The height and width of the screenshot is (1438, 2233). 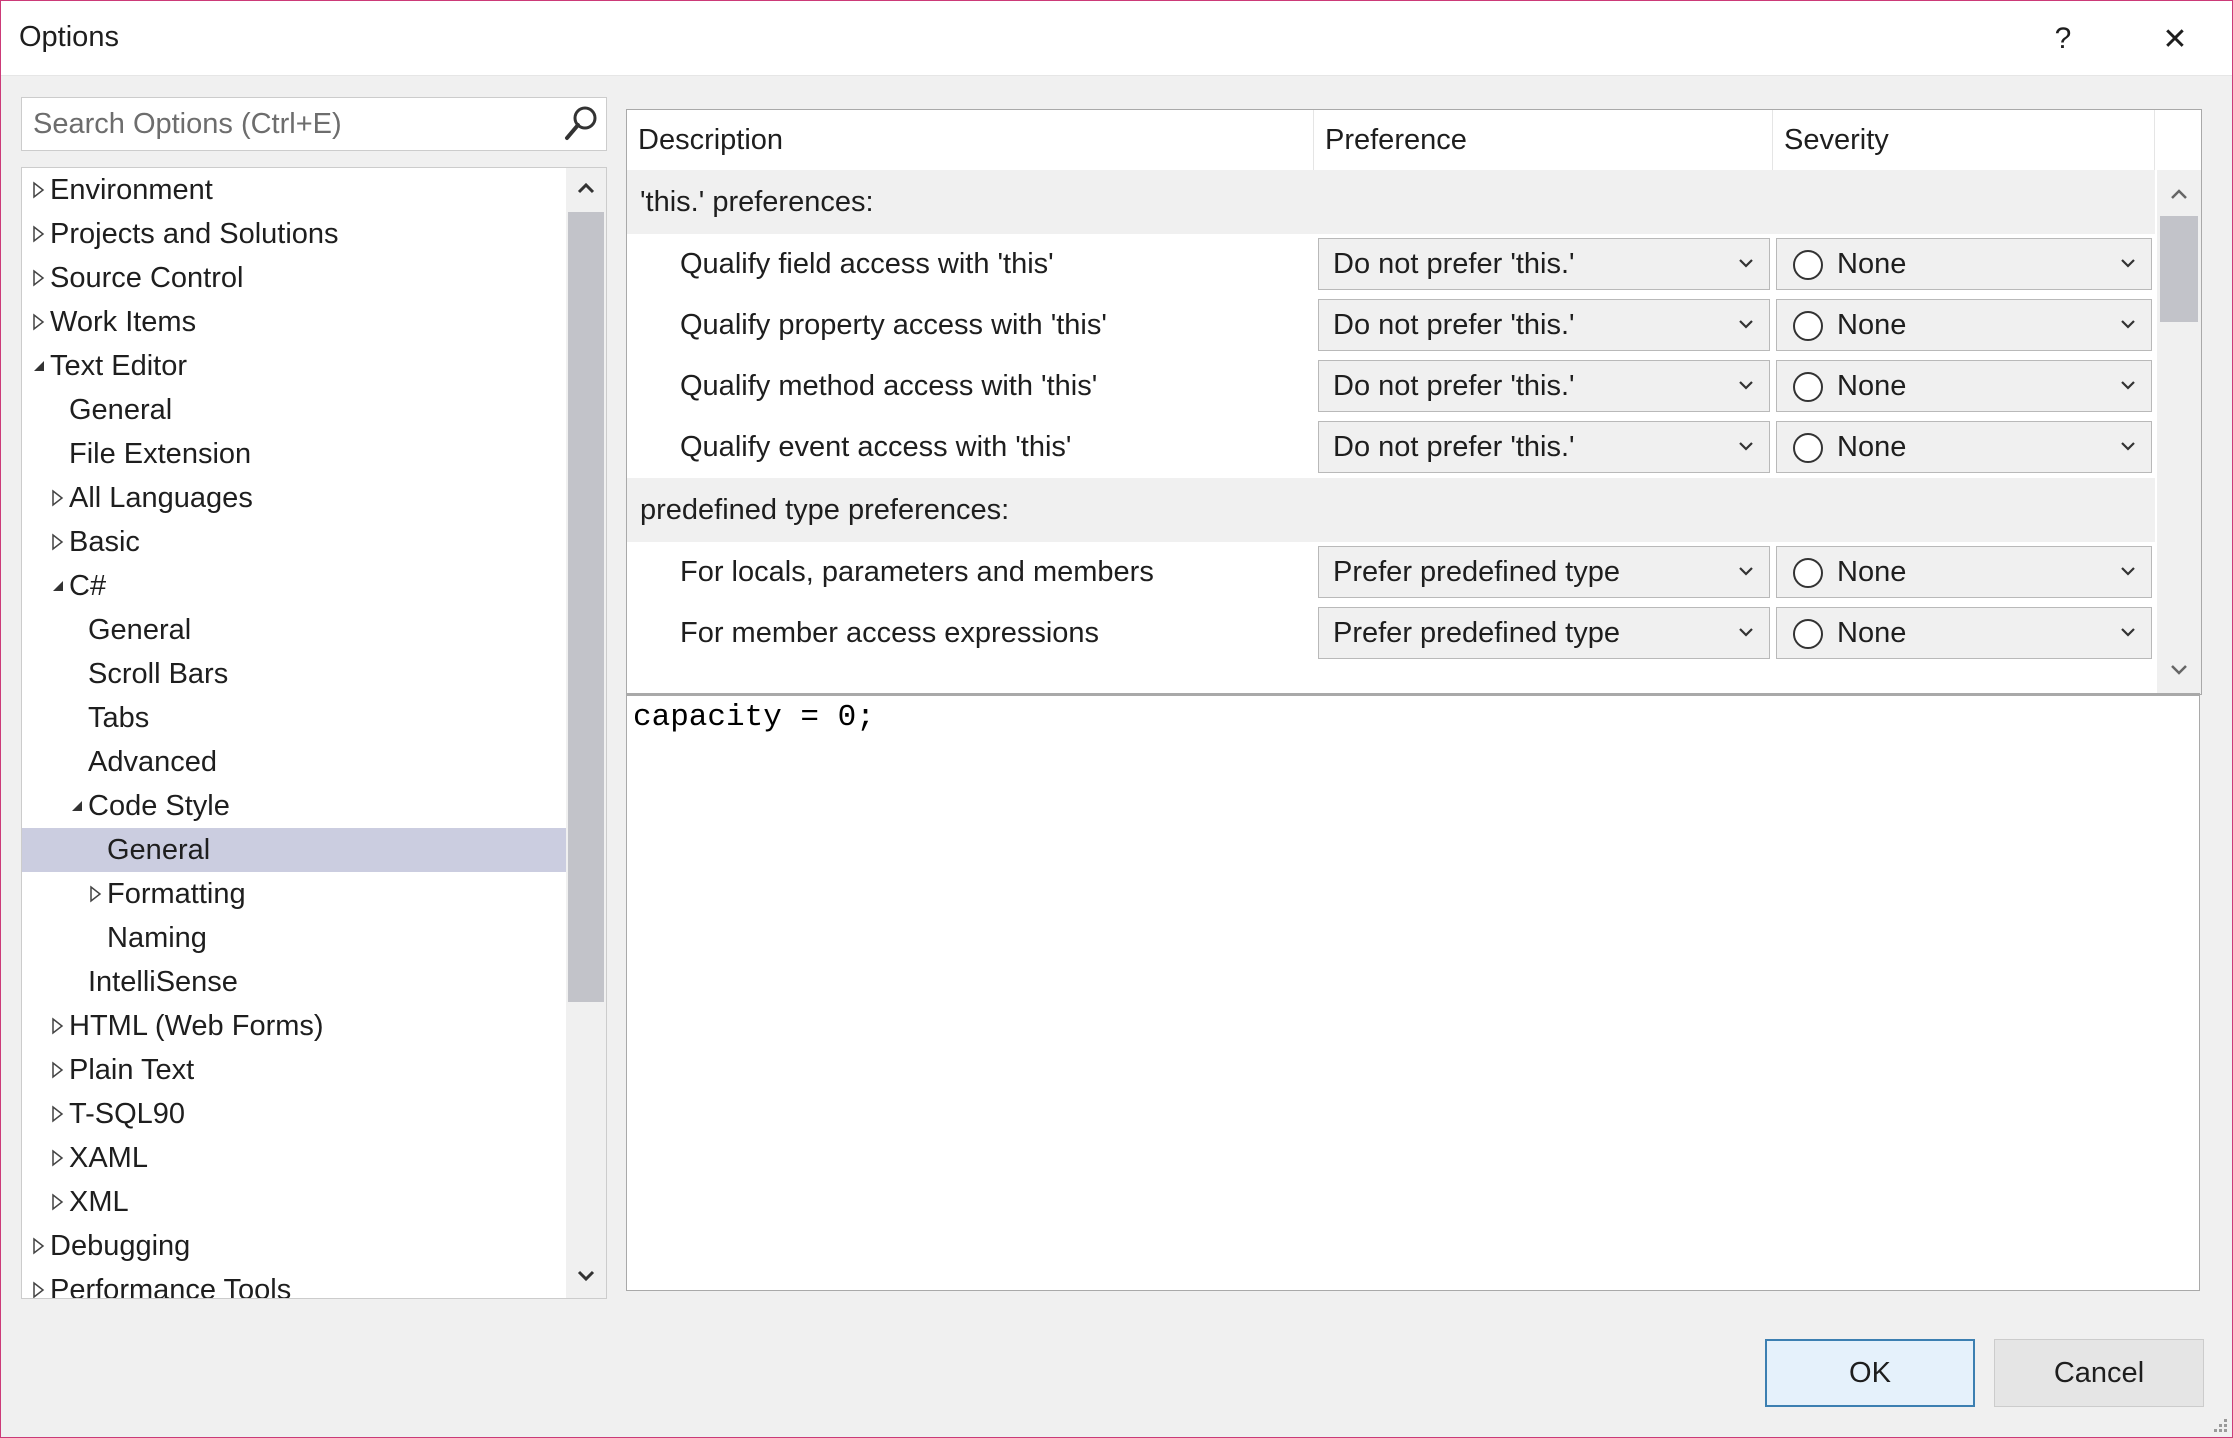 I want to click on tree-scrollbar, so click(x=586, y=733).